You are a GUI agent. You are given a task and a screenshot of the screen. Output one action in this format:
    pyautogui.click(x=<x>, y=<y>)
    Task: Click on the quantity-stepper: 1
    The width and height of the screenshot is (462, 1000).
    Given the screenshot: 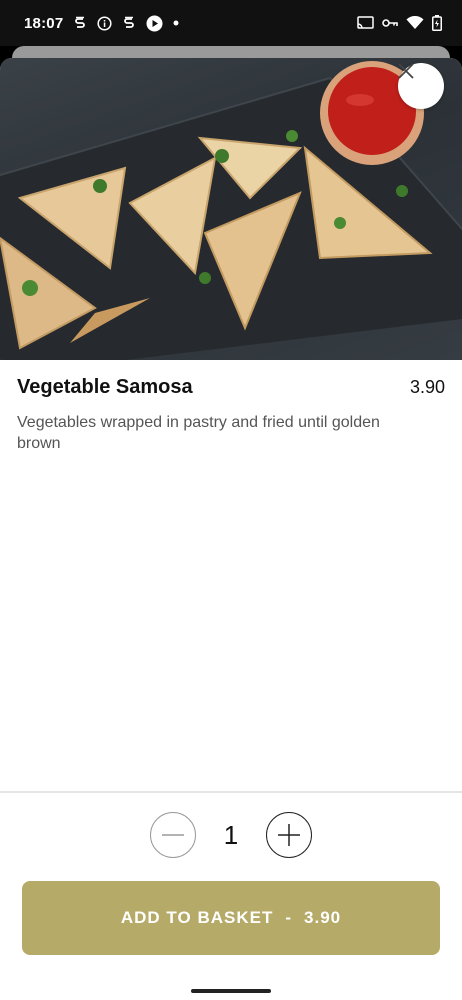 What is the action you would take?
    pyautogui.click(x=231, y=835)
    